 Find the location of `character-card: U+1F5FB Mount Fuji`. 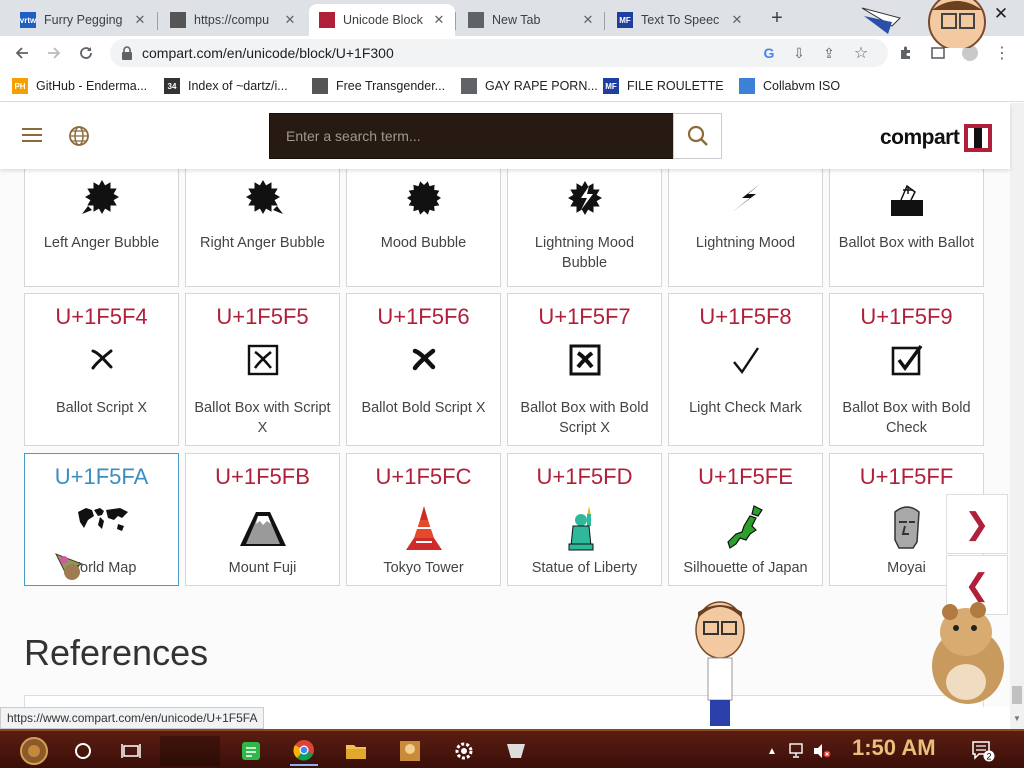

character-card: U+1F5FB Mount Fuji is located at coordinates (262, 519).